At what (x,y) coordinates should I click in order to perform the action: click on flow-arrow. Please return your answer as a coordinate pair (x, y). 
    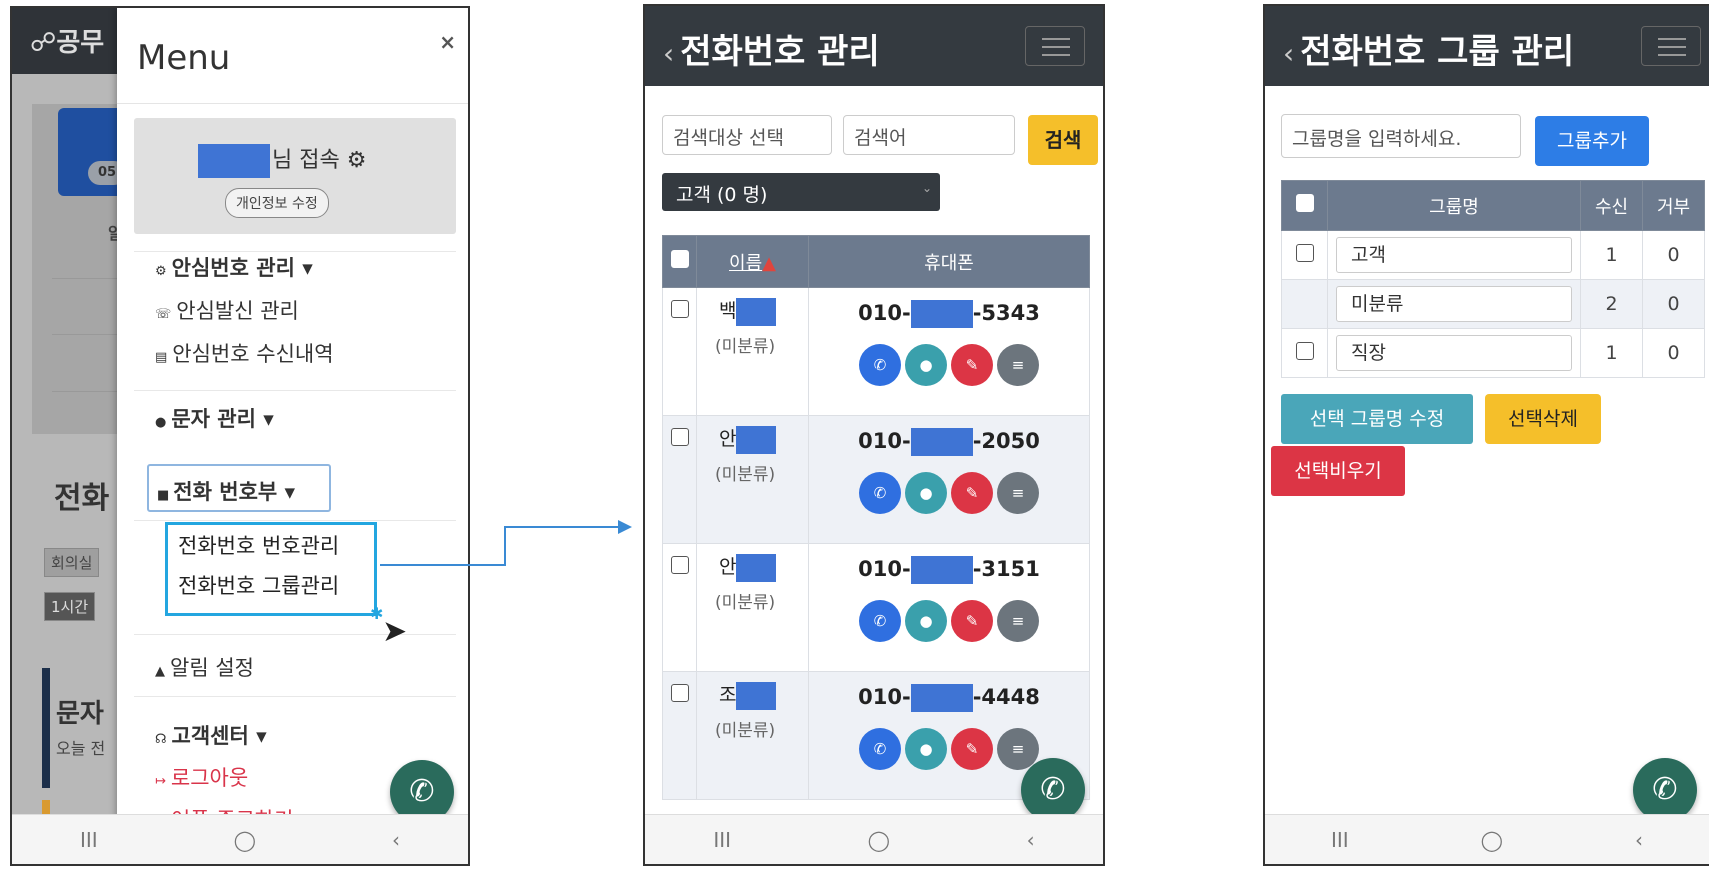
    Looking at the image, I should click on (506, 543).